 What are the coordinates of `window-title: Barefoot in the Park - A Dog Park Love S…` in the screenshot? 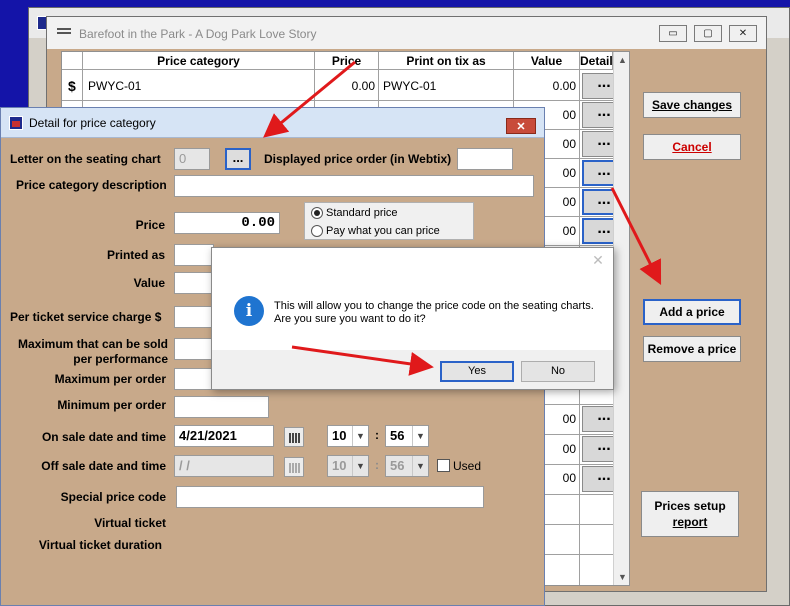 It's located at (198, 34).